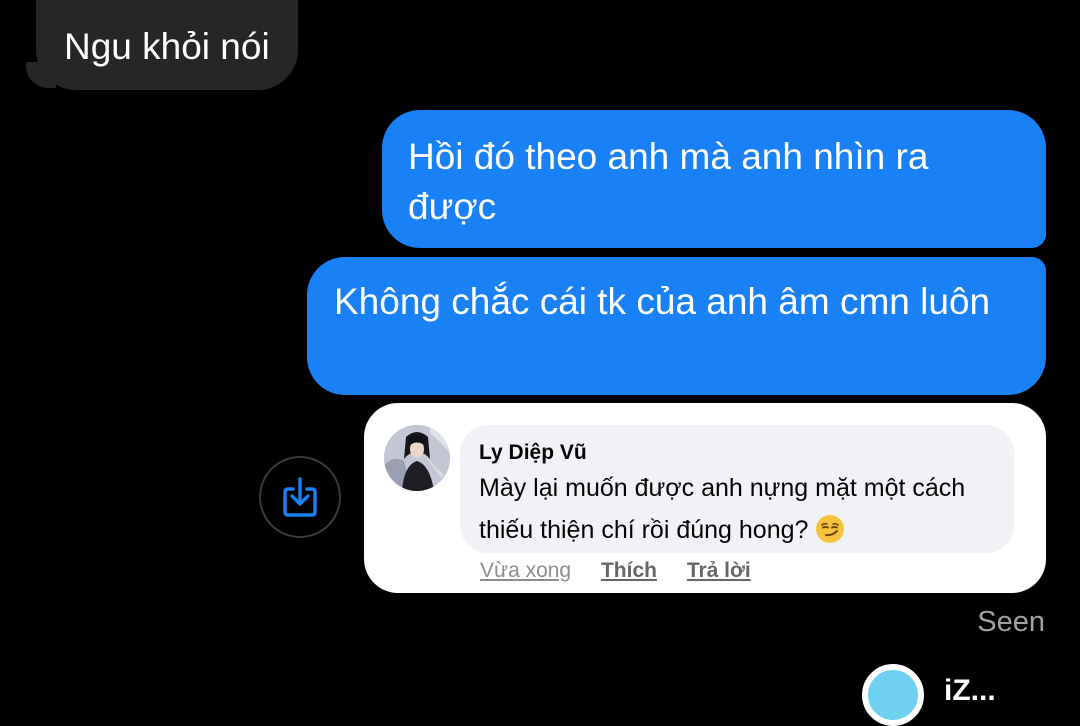  Describe the element at coordinates (676, 326) in the screenshot. I see `sent-message-bubble: Không chắc cái tk của anh âm cmn luôn` at that location.